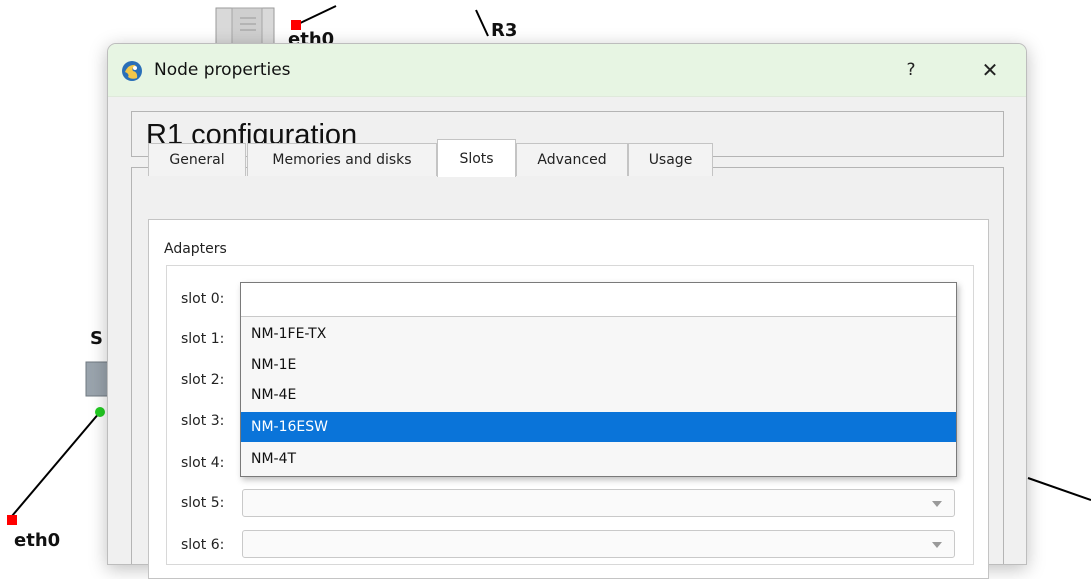 Image resolution: width=1091 pixels, height=579 pixels. What do you see at coordinates (203, 380) in the screenshot?
I see `slot-2-label: slot 2:` at bounding box center [203, 380].